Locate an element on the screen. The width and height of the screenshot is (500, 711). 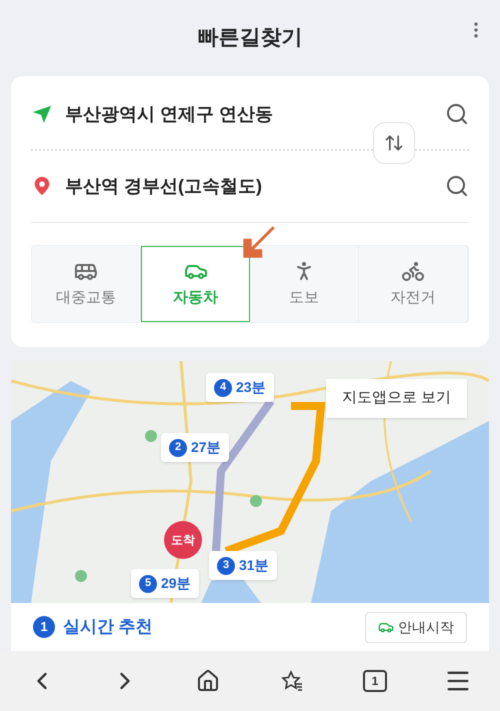
route-time-badge: 4 23분 is located at coordinates (240, 387).